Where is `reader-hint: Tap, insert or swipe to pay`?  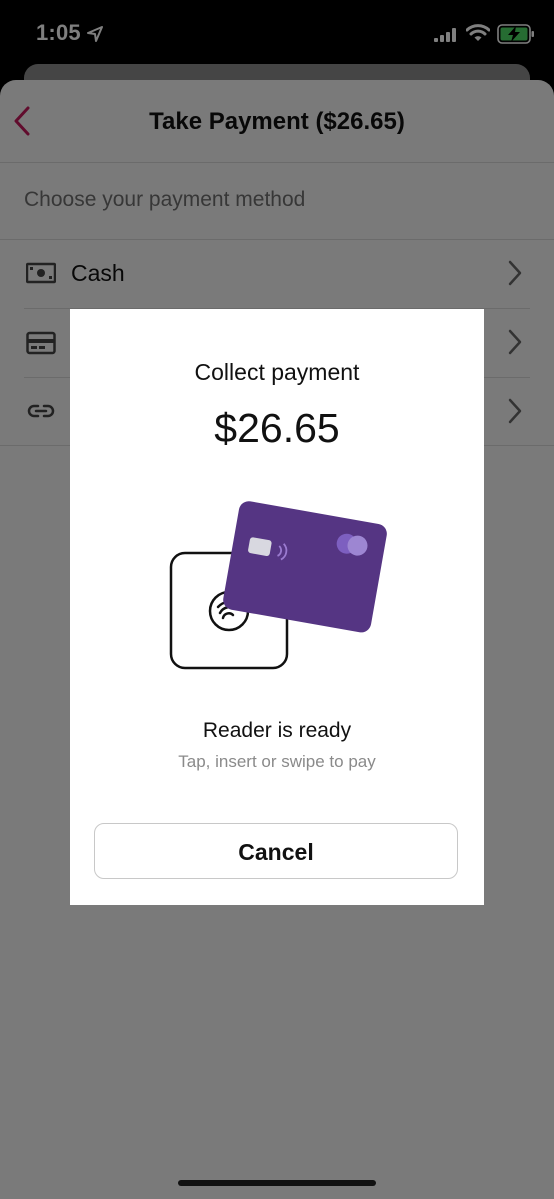
reader-hint: Tap, insert or swipe to pay is located at coordinates (277, 761).